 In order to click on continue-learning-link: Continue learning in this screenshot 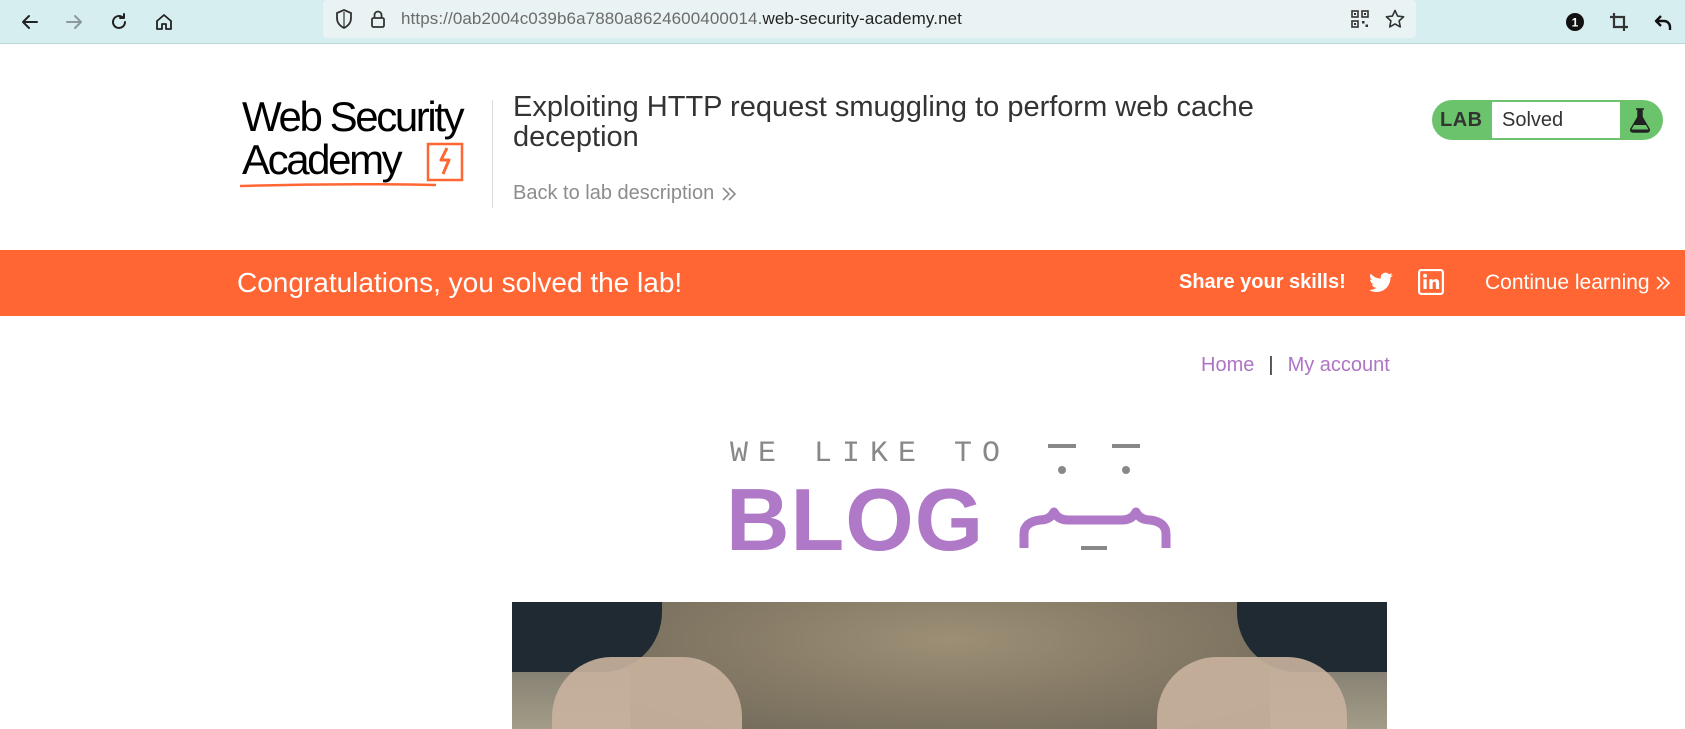, I will do `click(1578, 283)`.